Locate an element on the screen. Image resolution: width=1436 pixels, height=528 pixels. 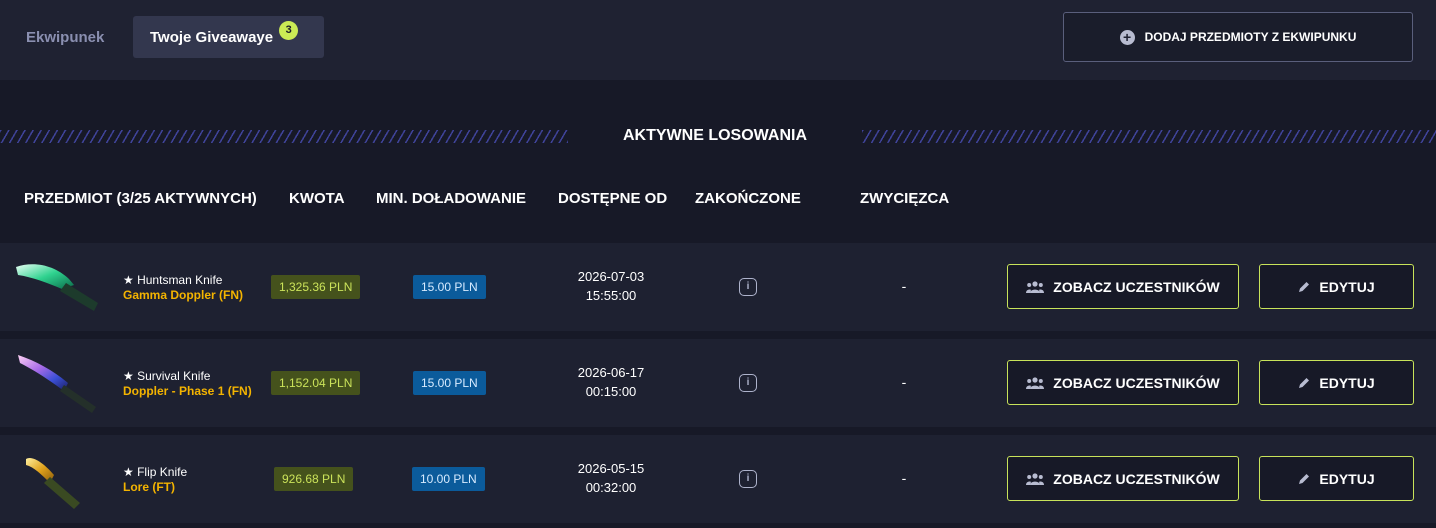
plus-circle-icon: + is located at coordinates (1127, 37).